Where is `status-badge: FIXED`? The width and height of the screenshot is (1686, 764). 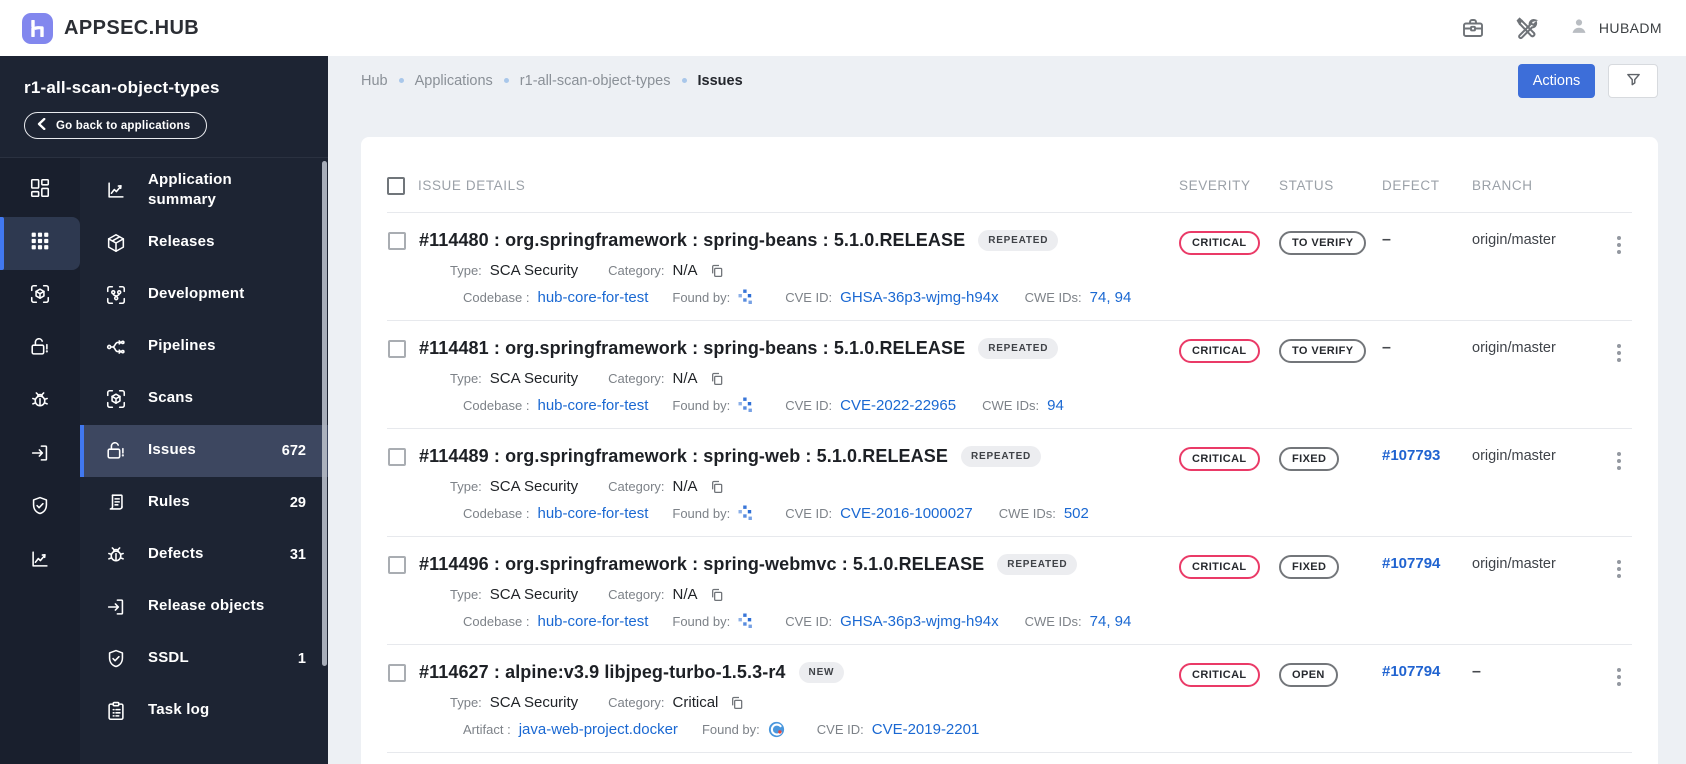
status-badge: FIXED is located at coordinates (1309, 459).